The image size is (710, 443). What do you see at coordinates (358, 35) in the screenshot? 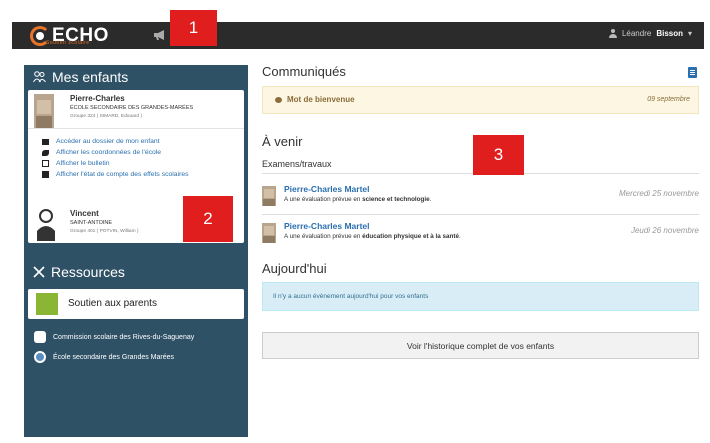
I see `top-navbar: ECHO Soutien scolaire Léandre Bisson ▾` at bounding box center [358, 35].